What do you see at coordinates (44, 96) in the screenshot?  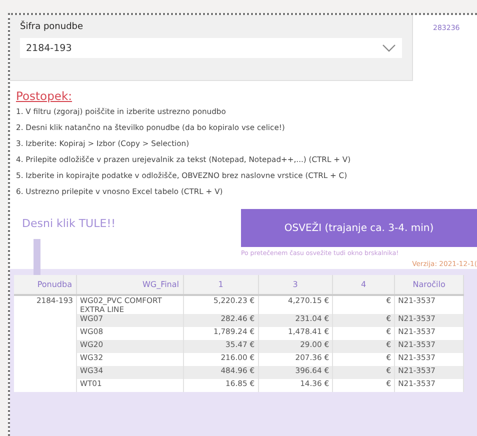 I see `instructions-title: Postopek:` at bounding box center [44, 96].